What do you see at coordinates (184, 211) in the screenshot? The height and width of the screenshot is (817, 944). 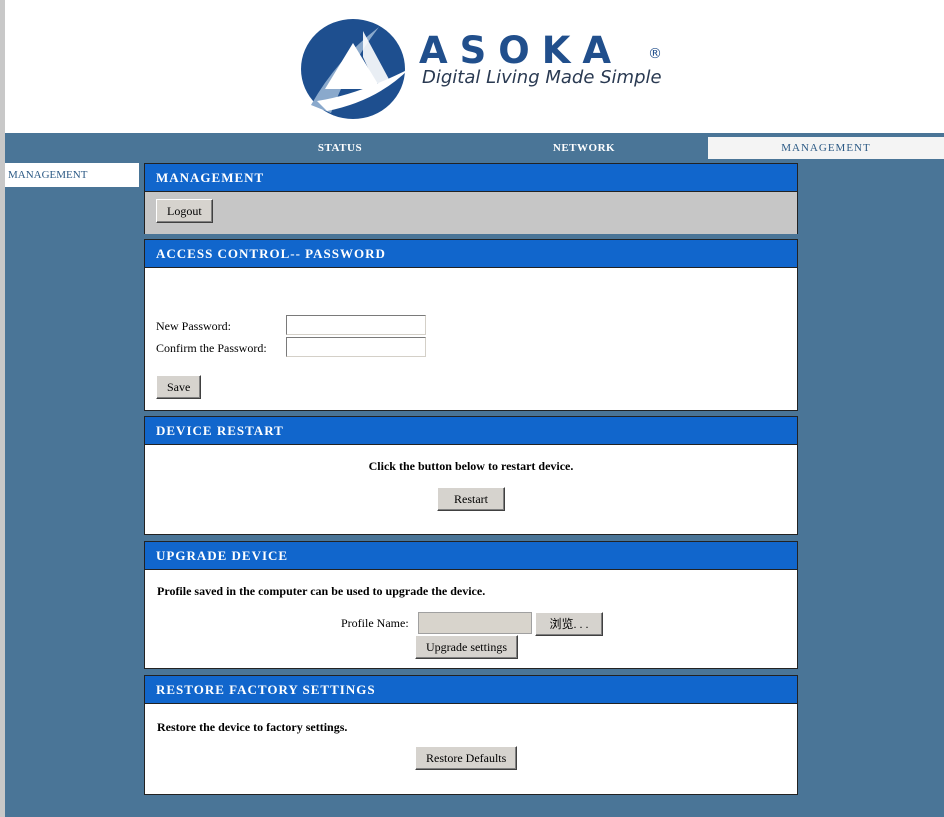 I see `logout-button: Logout` at bounding box center [184, 211].